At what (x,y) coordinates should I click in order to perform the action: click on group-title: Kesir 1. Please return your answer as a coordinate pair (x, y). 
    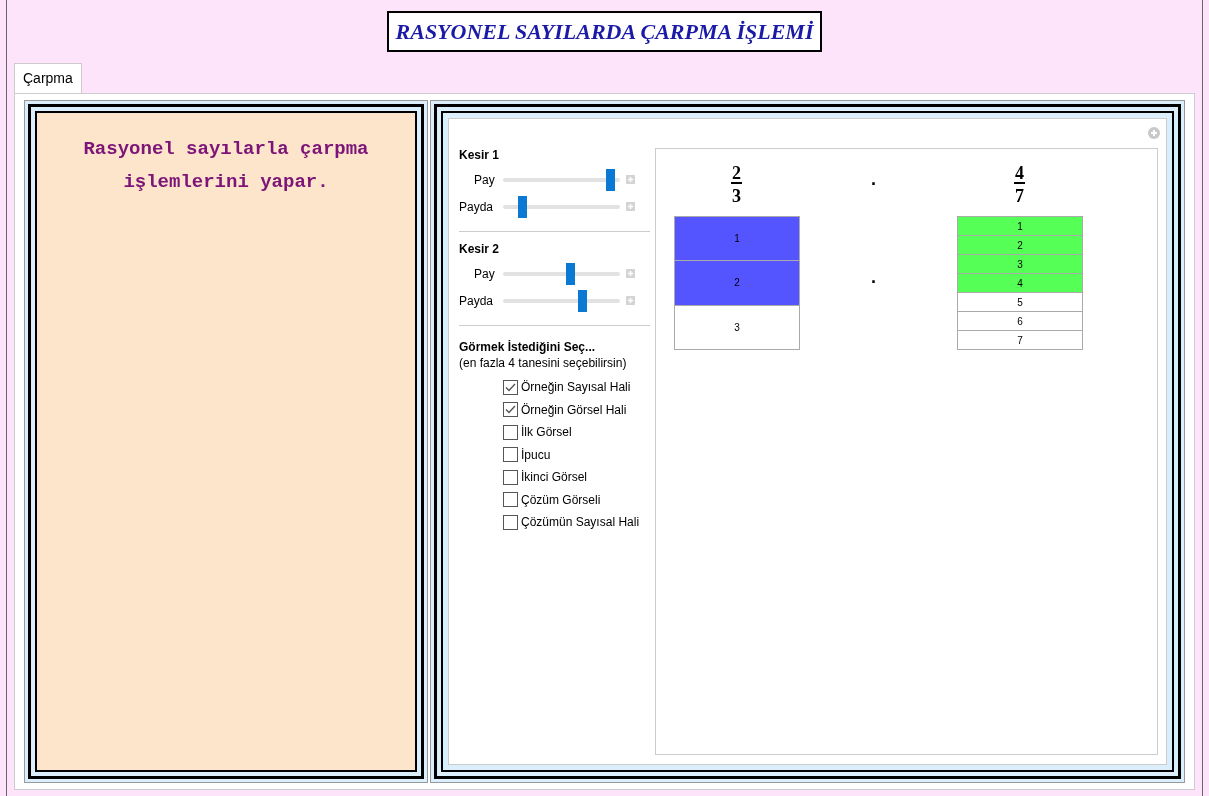
    Looking at the image, I should click on (480, 155).